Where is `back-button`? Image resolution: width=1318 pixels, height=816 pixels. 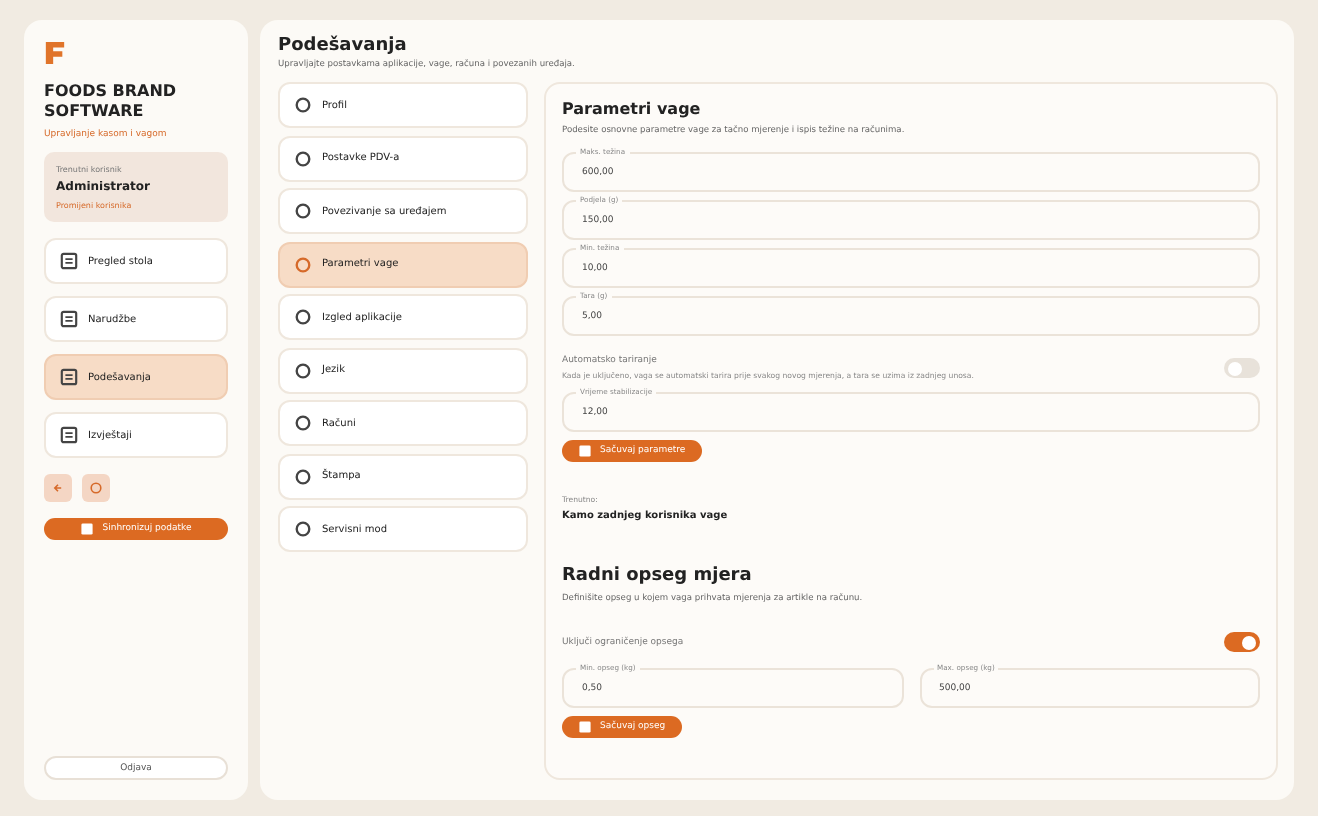
back-button is located at coordinates (58, 488).